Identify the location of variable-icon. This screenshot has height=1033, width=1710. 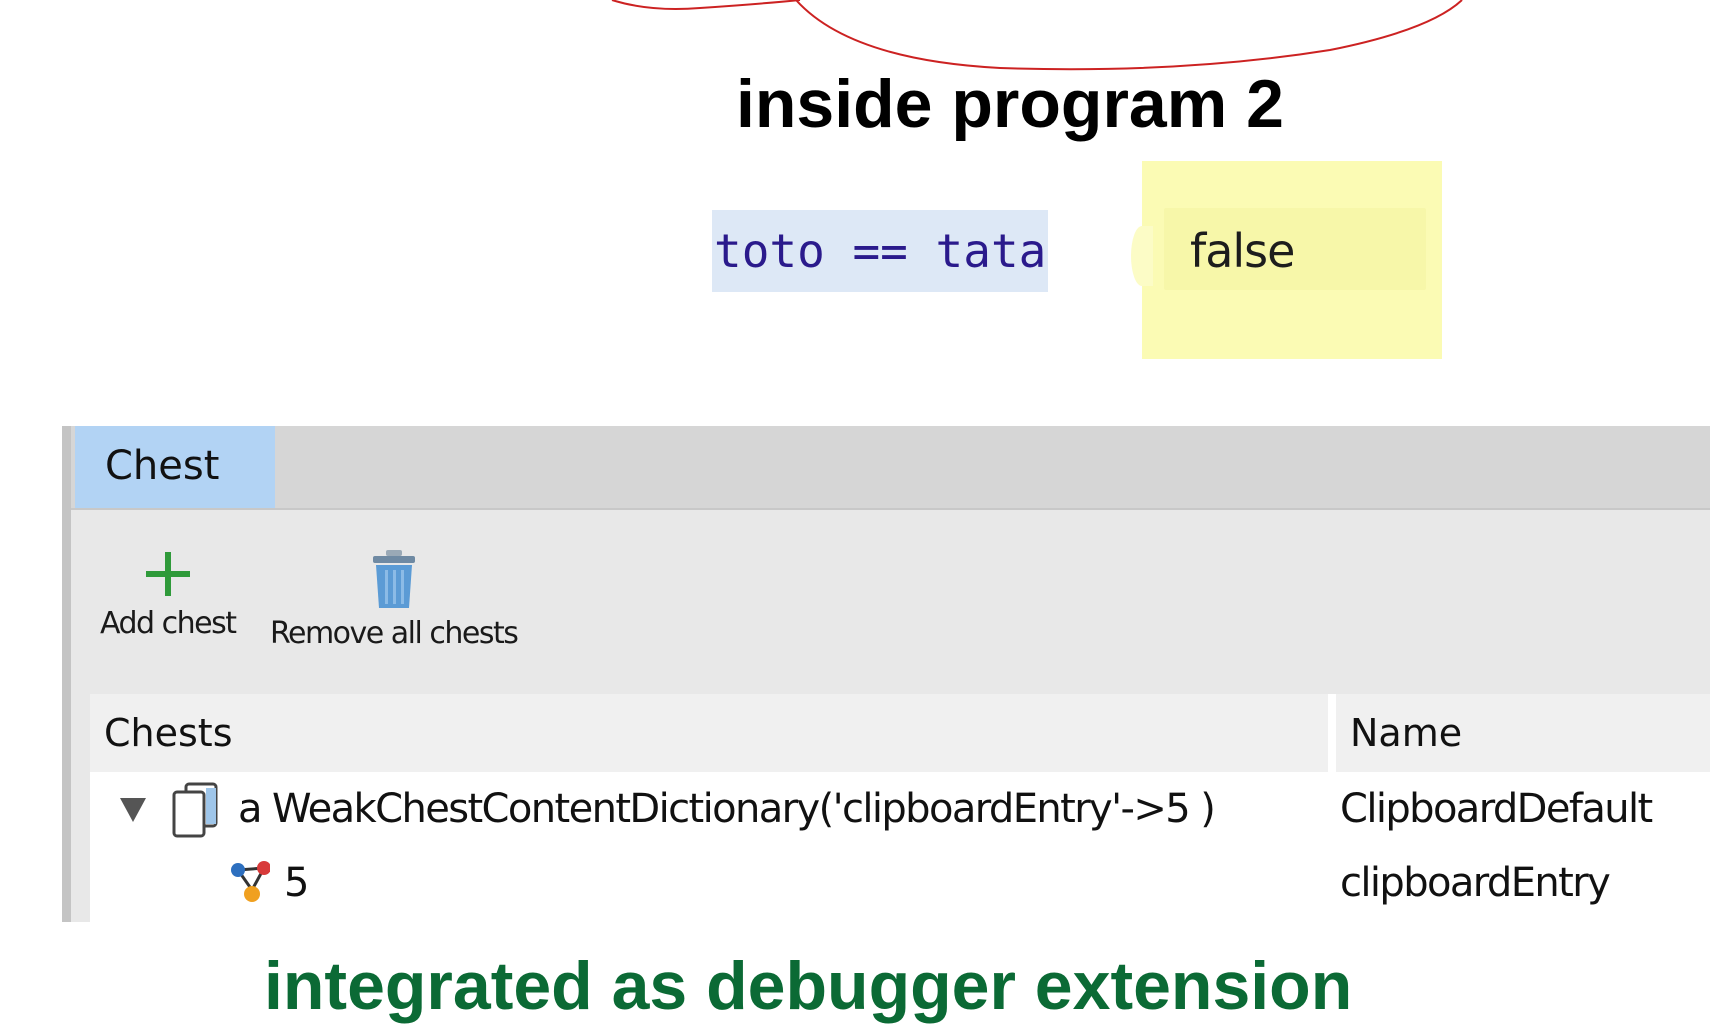
(250, 881).